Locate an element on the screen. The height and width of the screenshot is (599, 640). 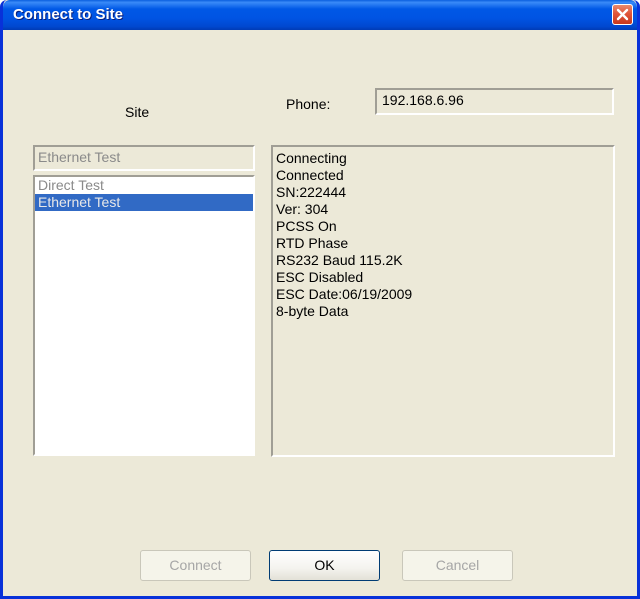
title-bar: Connect to Site is located at coordinates (320, 15).